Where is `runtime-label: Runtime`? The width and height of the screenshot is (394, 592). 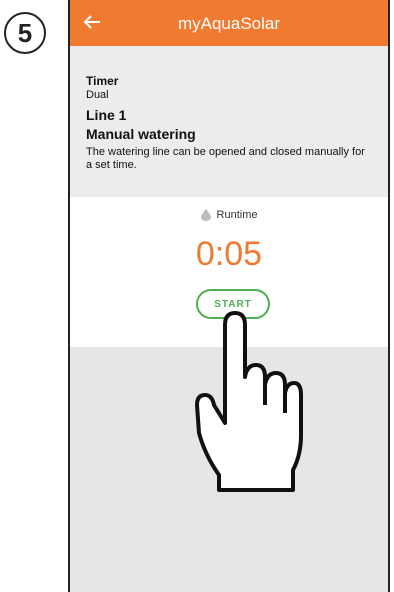
runtime-label: Runtime is located at coordinates (237, 215).